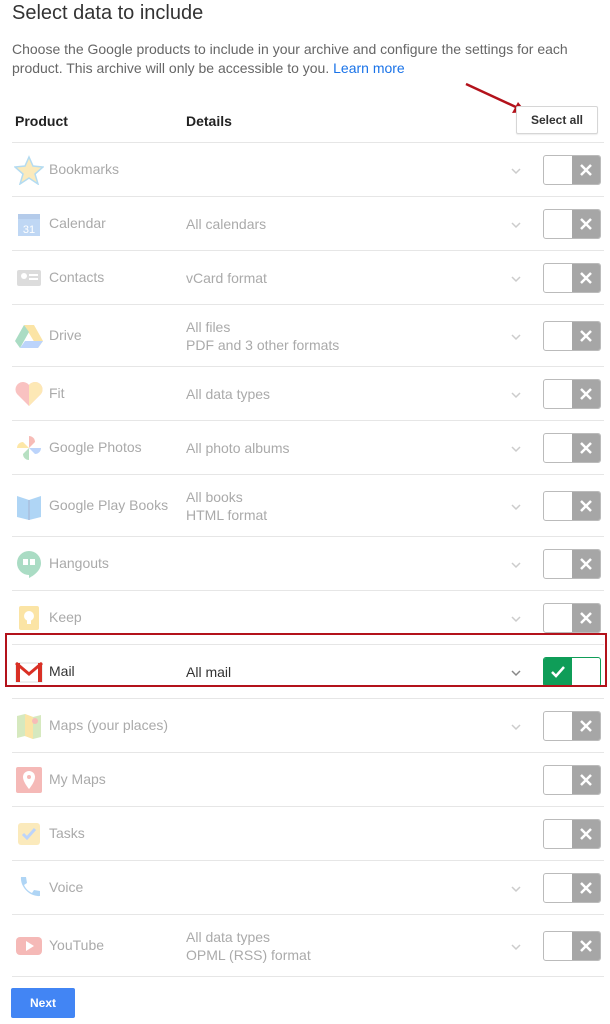 This screenshot has height=1024, width=610. I want to click on product-row: My Maps, so click(308, 779).